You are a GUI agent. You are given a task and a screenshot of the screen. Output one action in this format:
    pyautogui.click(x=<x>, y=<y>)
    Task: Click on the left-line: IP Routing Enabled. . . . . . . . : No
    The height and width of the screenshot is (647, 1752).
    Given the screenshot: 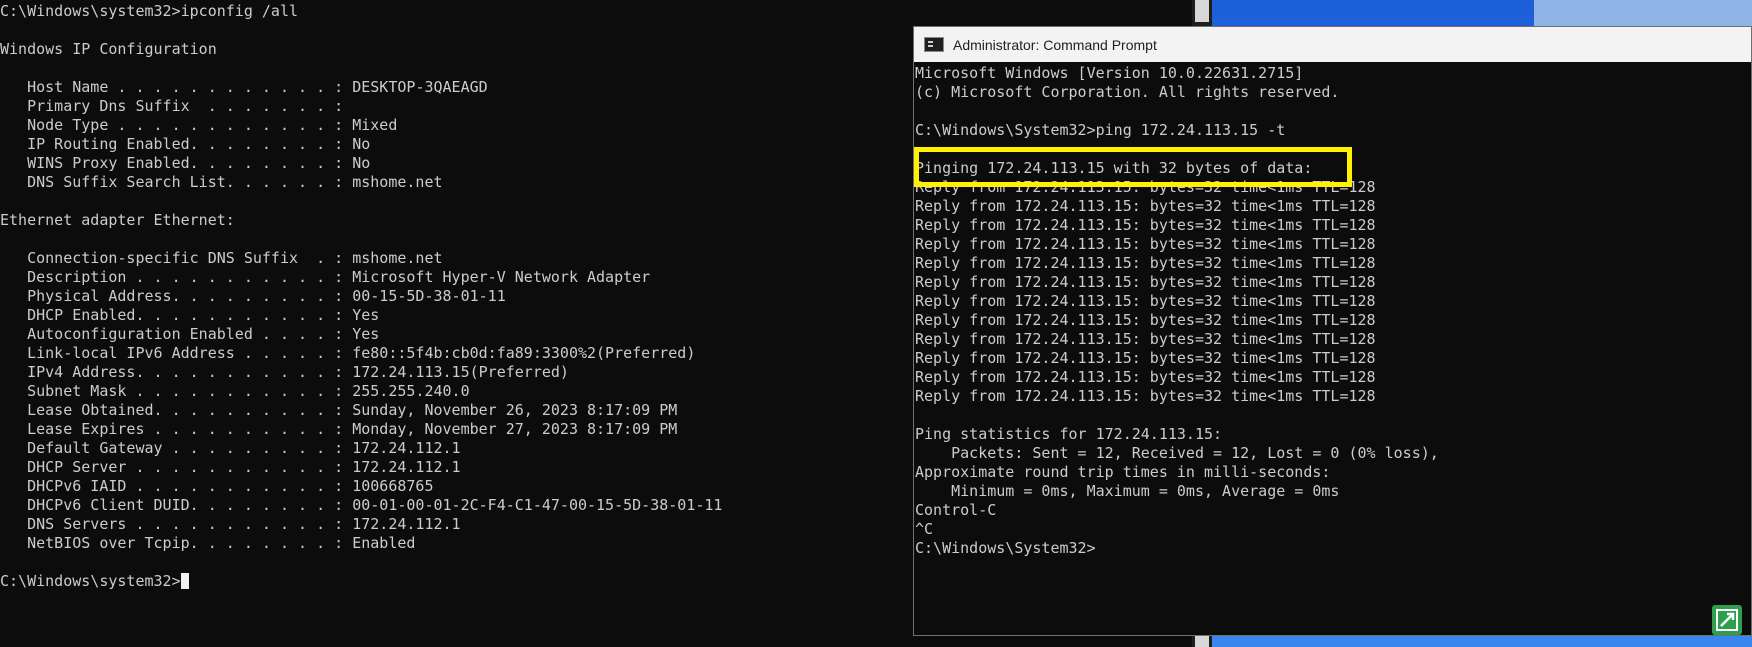 What is the action you would take?
    pyautogui.click(x=185, y=144)
    